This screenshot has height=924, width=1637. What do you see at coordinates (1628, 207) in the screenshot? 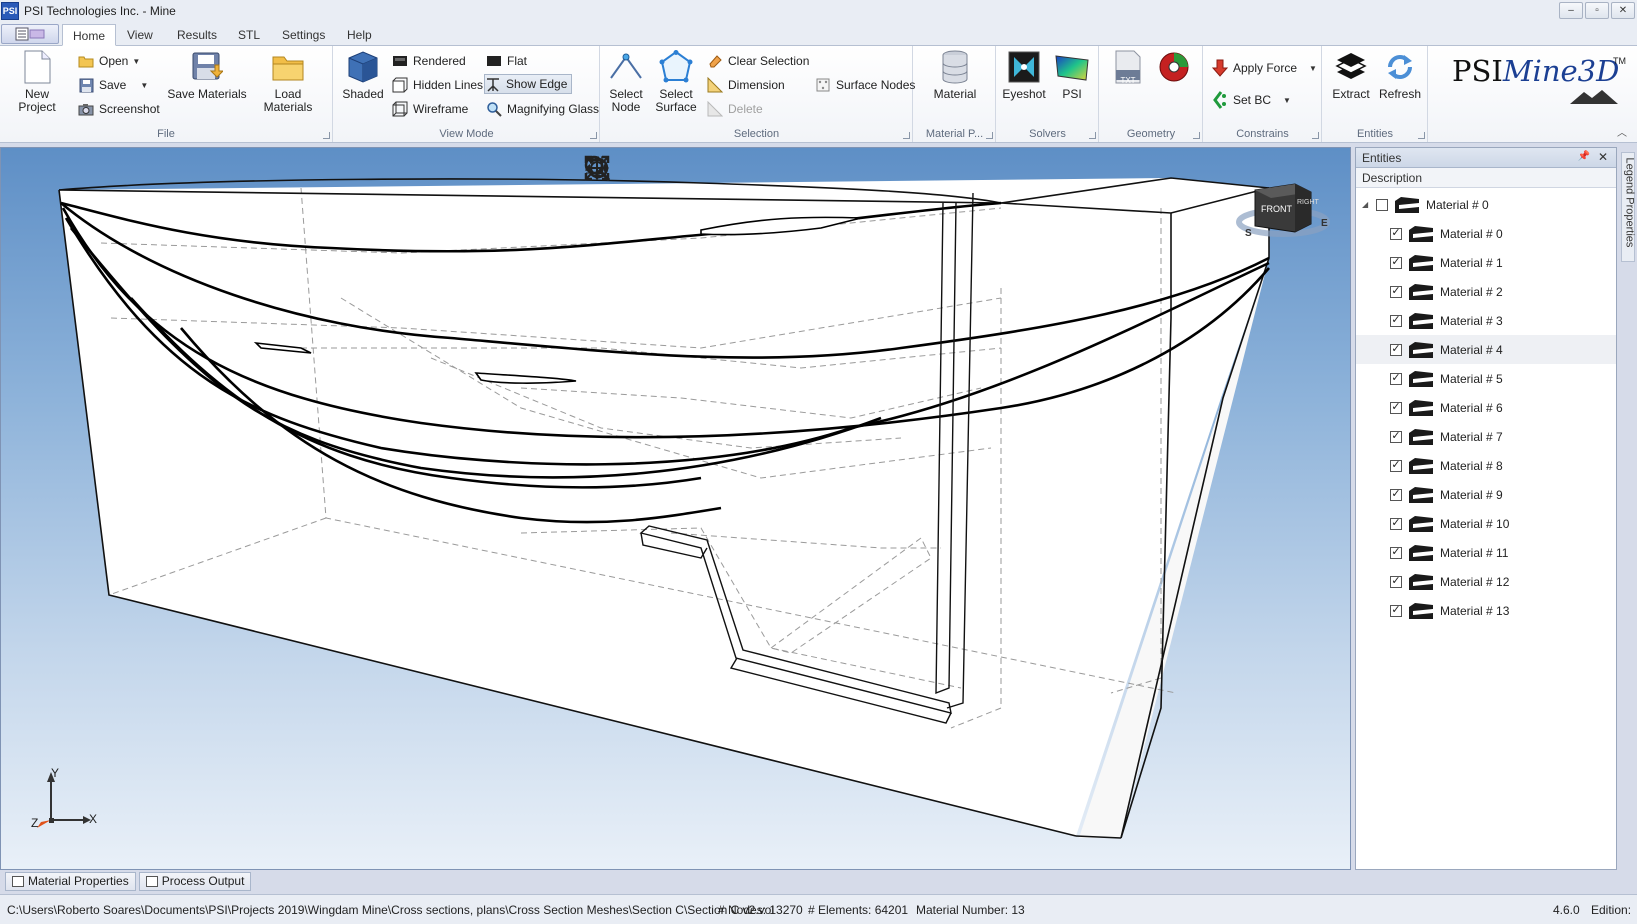
I see `legend-properties-side-tab: Legend Properties` at bounding box center [1628, 207].